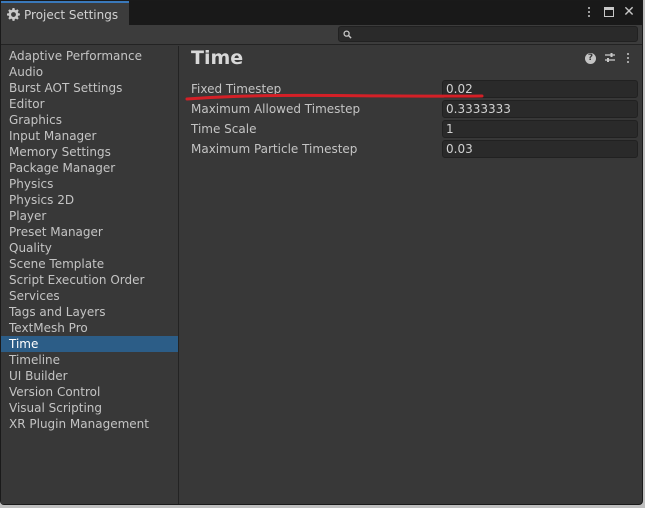 The height and width of the screenshot is (508, 645). Describe the element at coordinates (13, 14) in the screenshot. I see `gear-icon` at that location.